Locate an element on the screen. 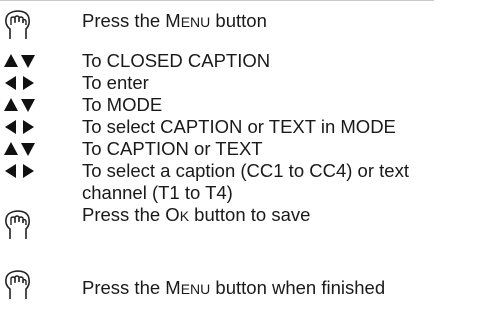 The width and height of the screenshot is (482, 309). step-closed-caption: To CLOSED CAPTION is located at coordinates (241, 61).